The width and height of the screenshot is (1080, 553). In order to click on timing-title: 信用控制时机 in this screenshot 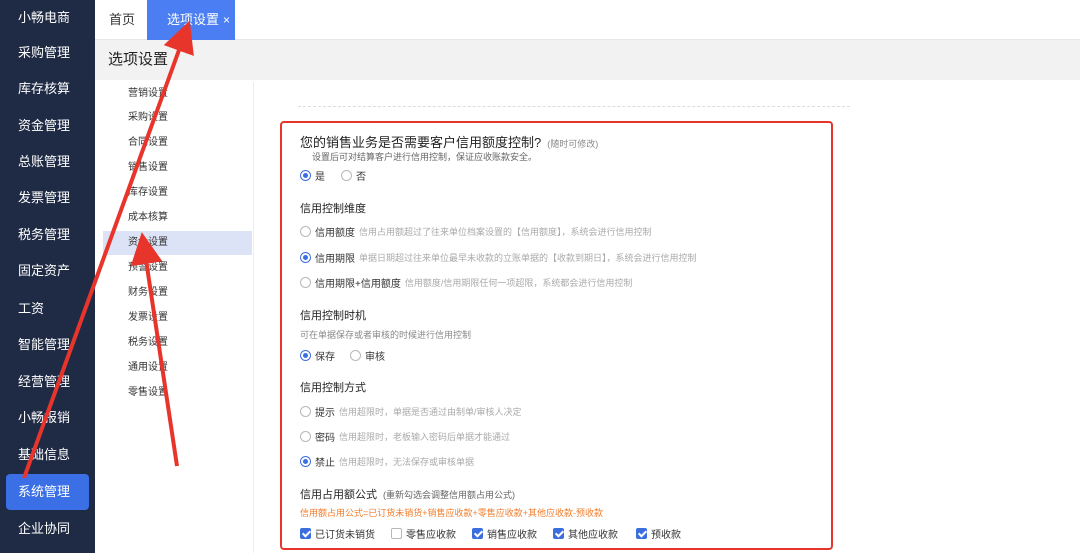, I will do `click(333, 316)`.